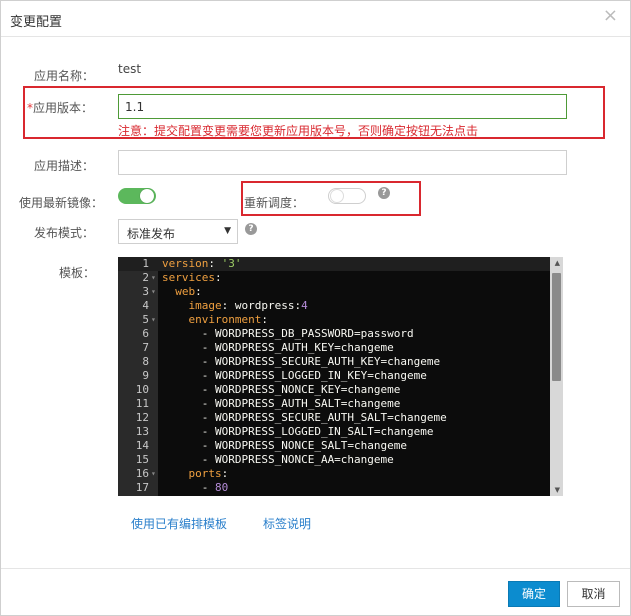 This screenshot has height=616, width=631. I want to click on cancel-button: 取消, so click(593, 594).